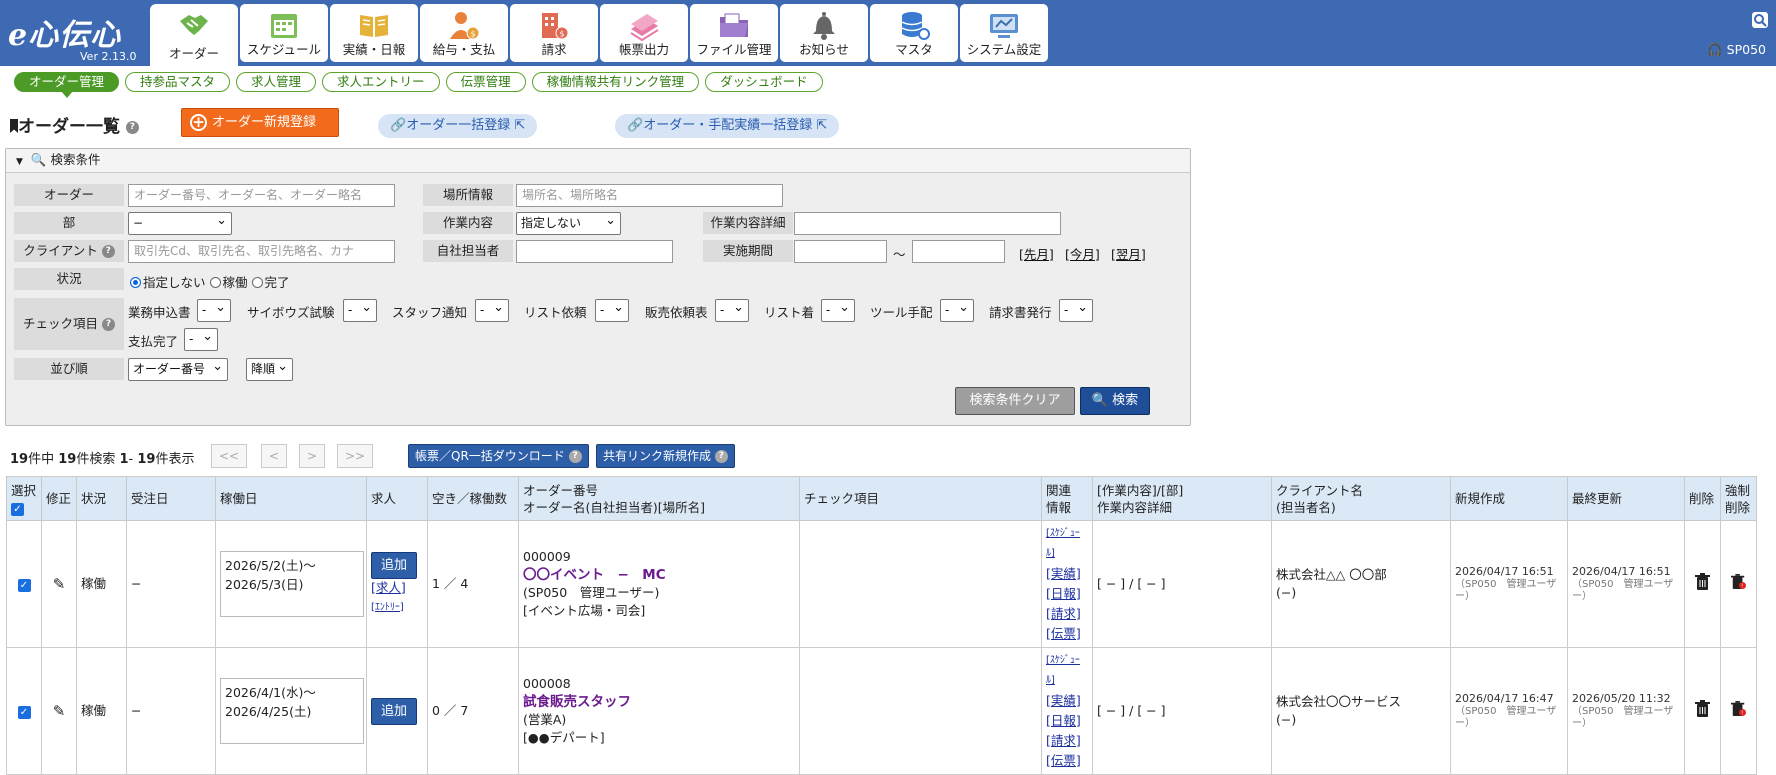  What do you see at coordinates (260, 122) in the screenshot?
I see `new-order-button: + オーダー新規登録` at bounding box center [260, 122].